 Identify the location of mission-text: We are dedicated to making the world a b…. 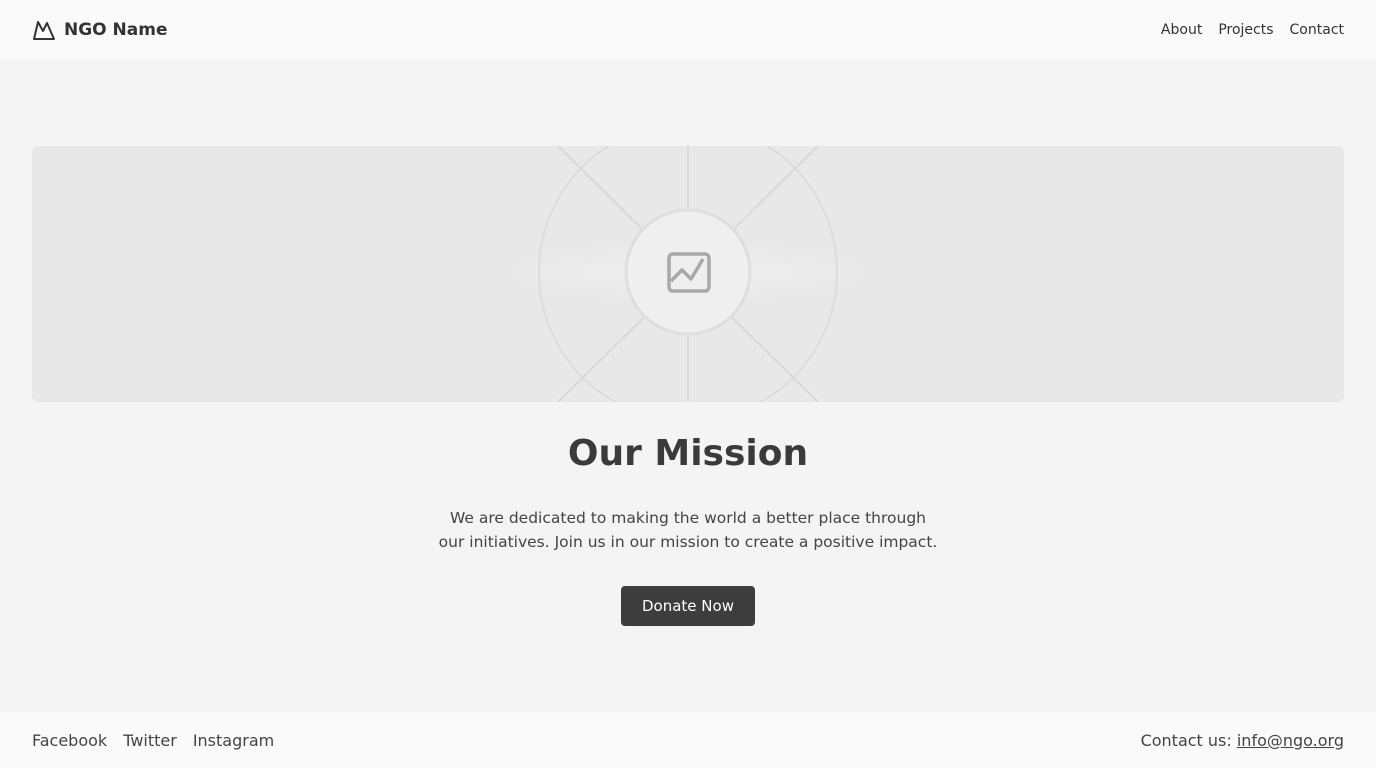
(688, 530).